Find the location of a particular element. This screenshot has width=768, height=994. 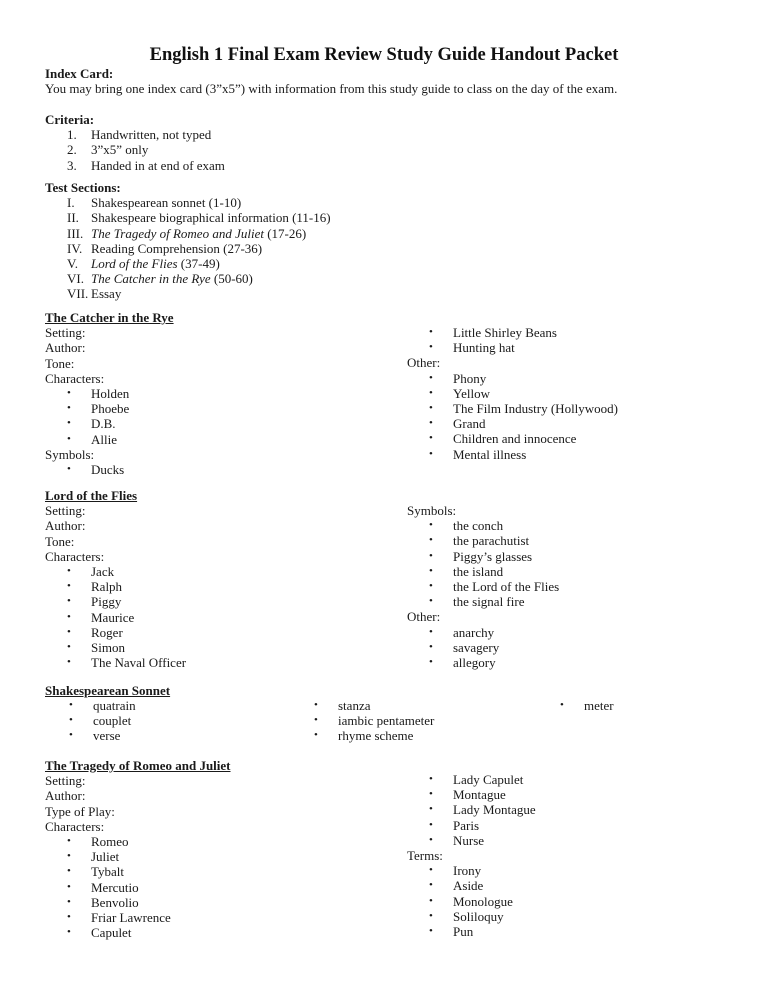

lotf-characters-label: Characters: is located at coordinates (75, 556).